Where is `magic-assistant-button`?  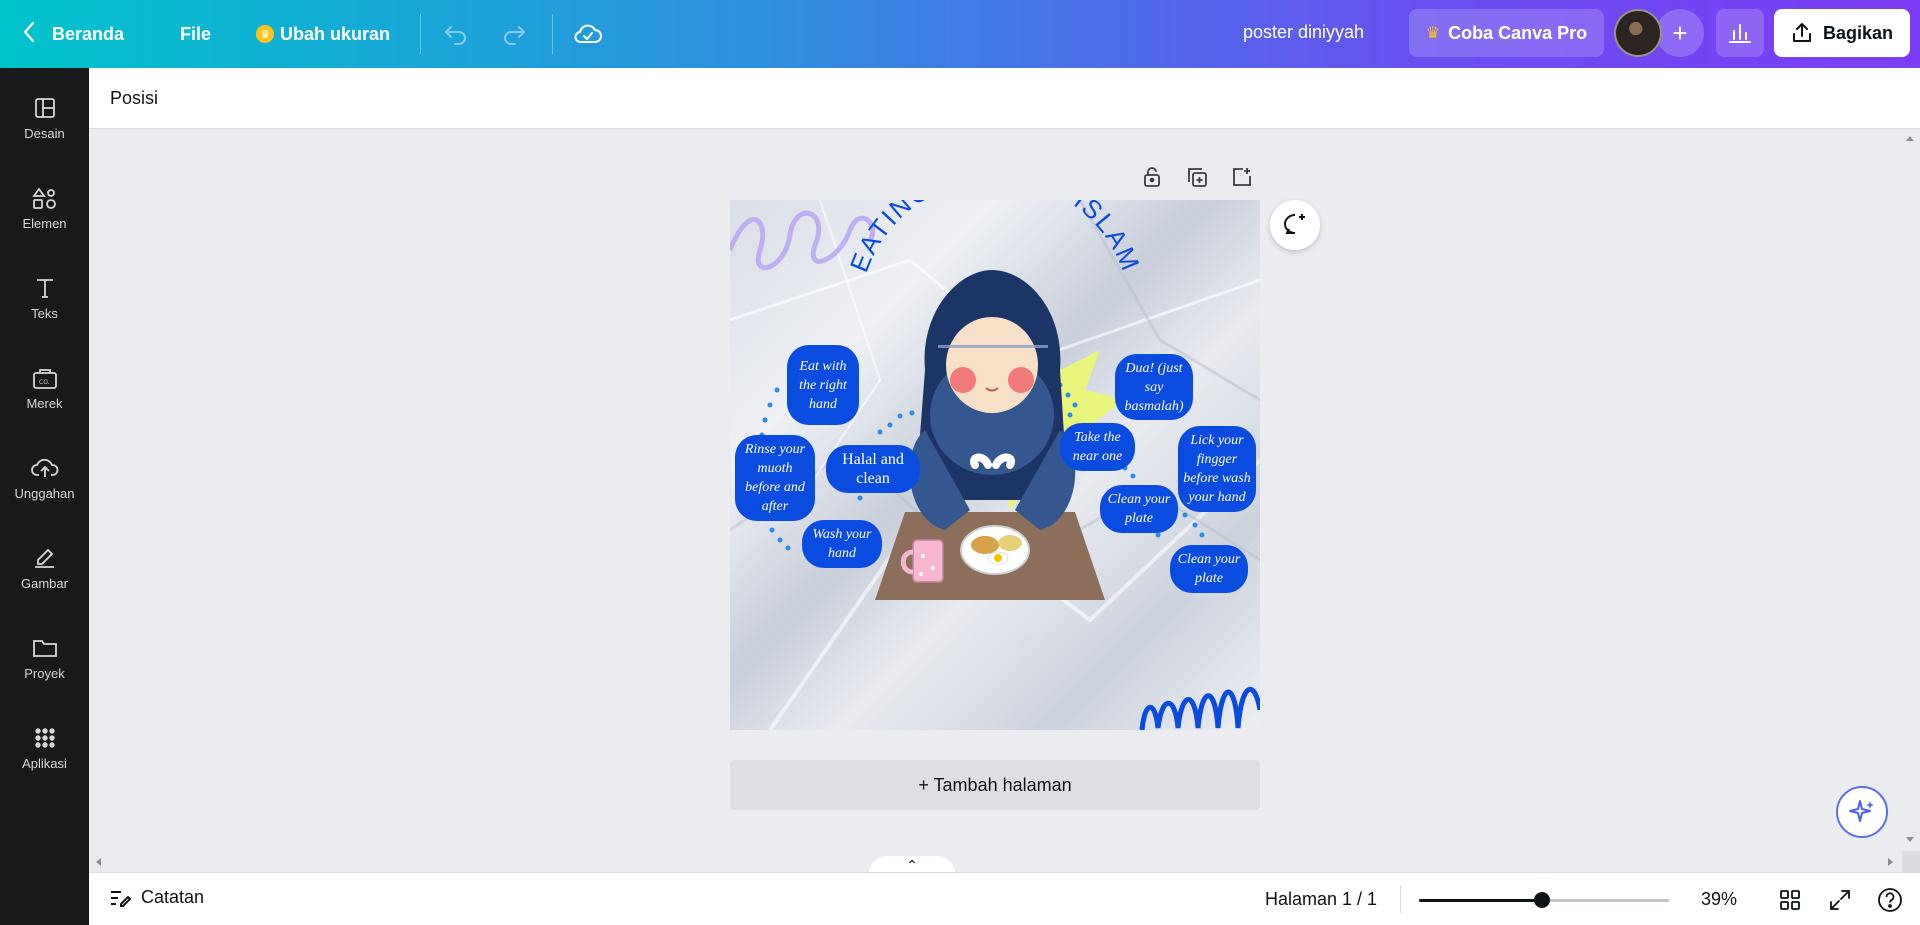
magic-assistant-button is located at coordinates (1862, 812).